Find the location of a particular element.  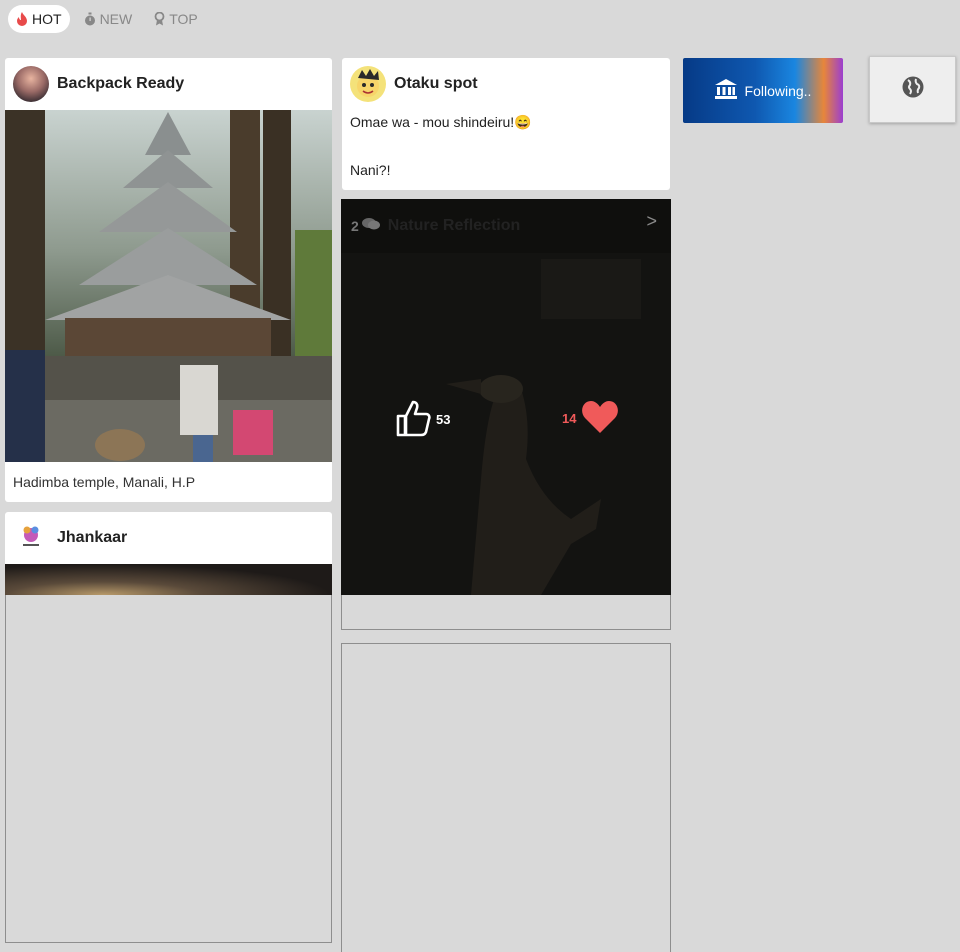

following-button: Following.. is located at coordinates (763, 90).